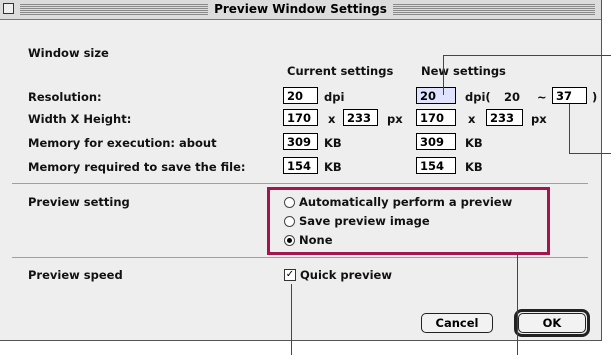 Image resolution: width=611 pixels, height=355 pixels. I want to click on section-divider, so click(300, 183).